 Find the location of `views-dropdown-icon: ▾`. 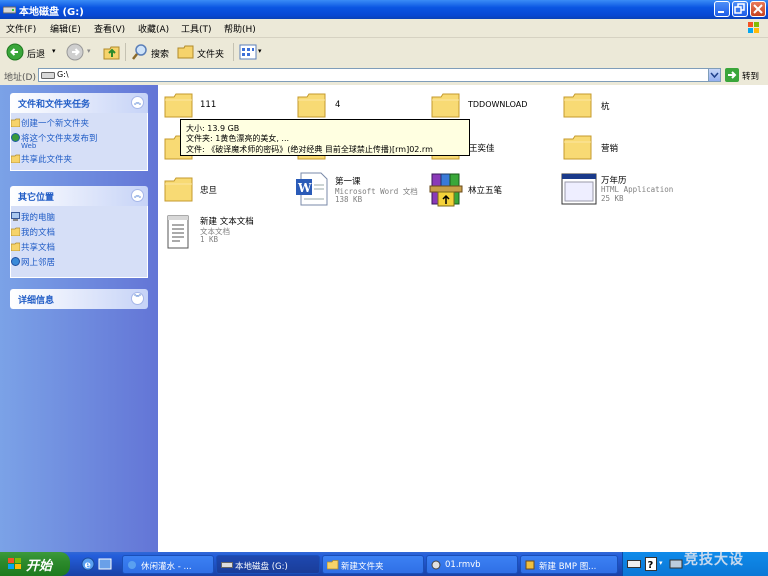

views-dropdown-icon: ▾ is located at coordinates (260, 51).